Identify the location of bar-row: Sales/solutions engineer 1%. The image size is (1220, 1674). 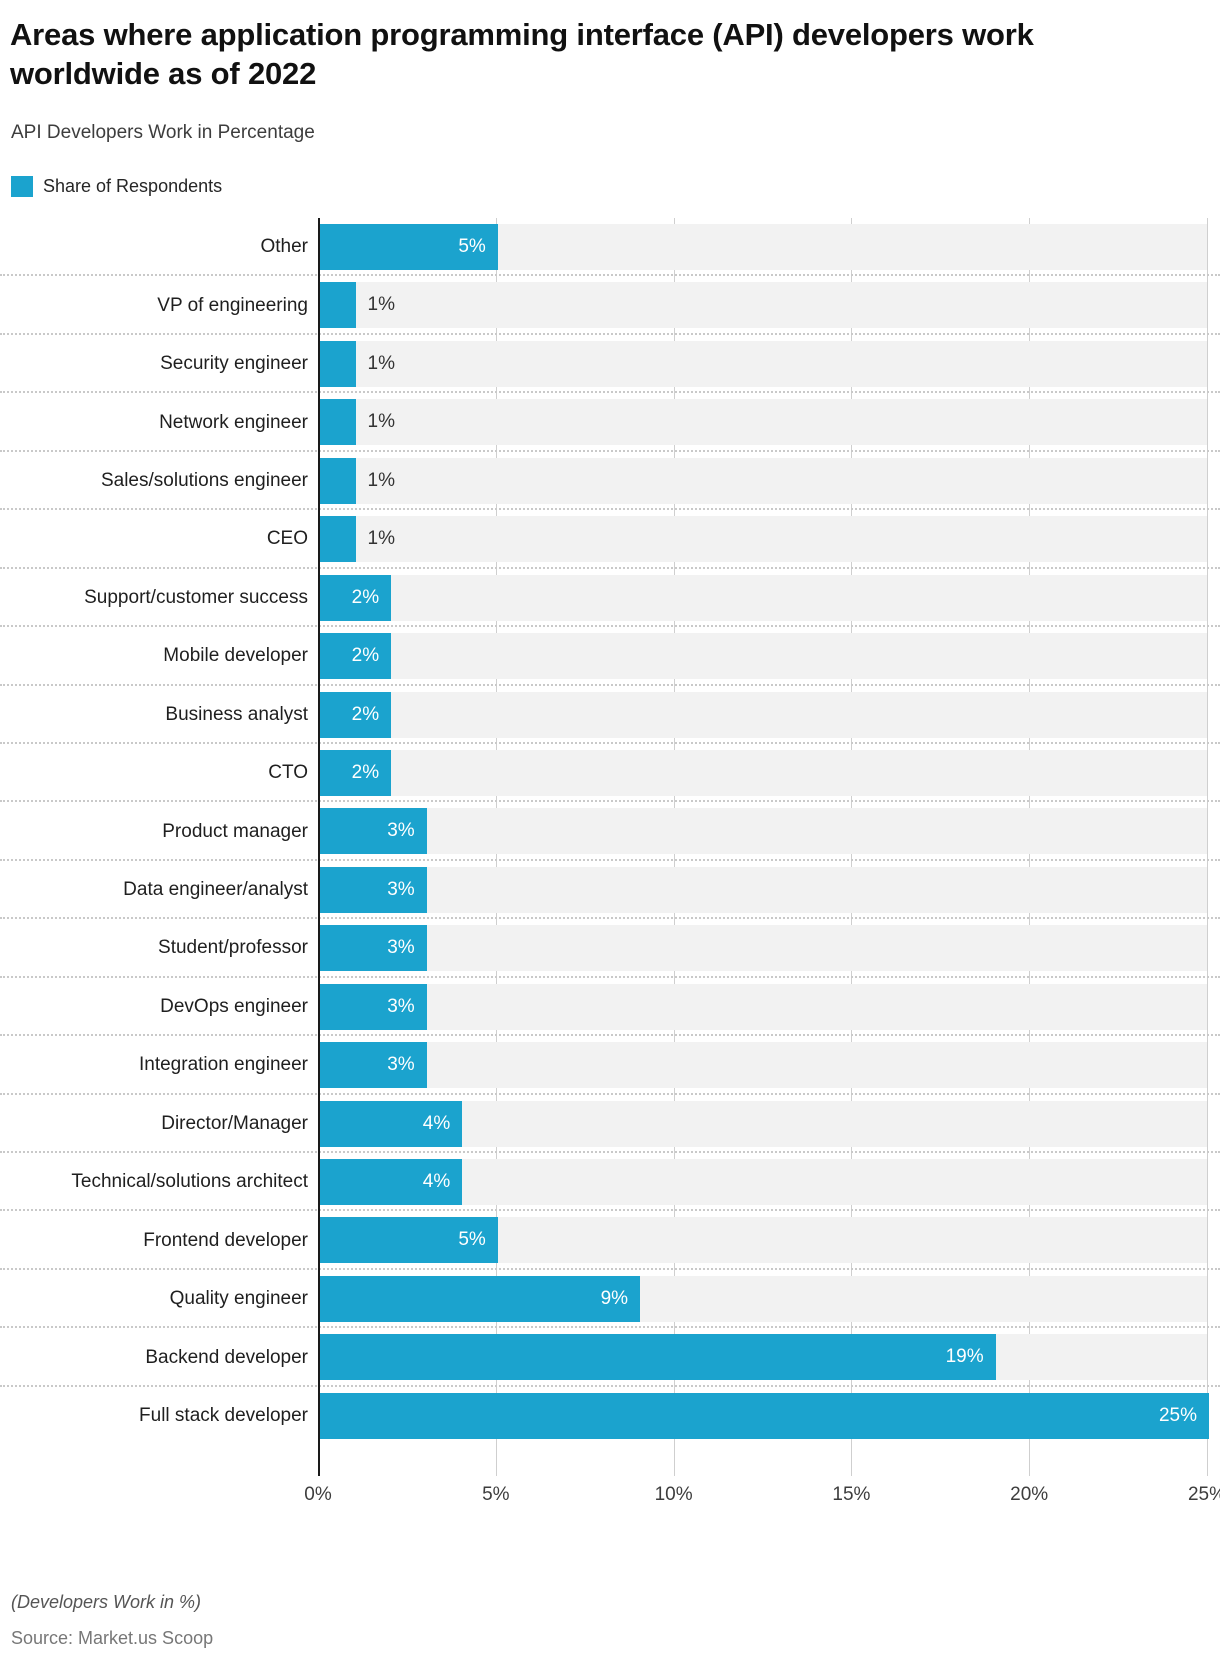
(610, 481).